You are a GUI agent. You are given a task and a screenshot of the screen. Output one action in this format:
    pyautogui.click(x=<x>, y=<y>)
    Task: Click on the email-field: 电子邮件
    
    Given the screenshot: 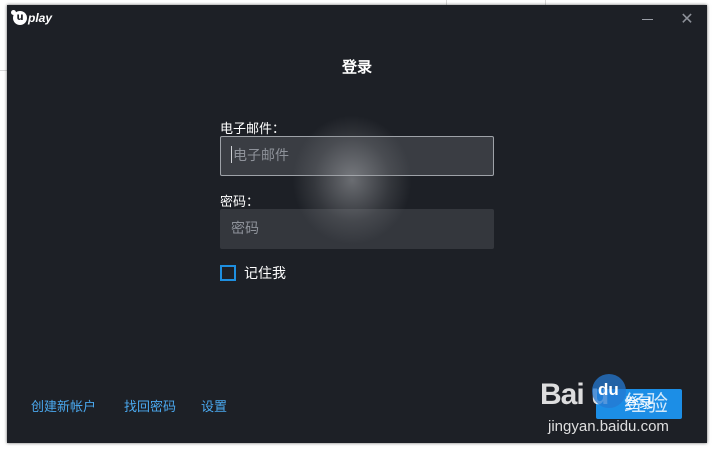 What is the action you would take?
    pyautogui.click(x=357, y=156)
    